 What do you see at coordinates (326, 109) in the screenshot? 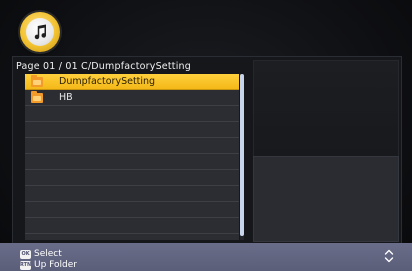
I see `preview-area` at bounding box center [326, 109].